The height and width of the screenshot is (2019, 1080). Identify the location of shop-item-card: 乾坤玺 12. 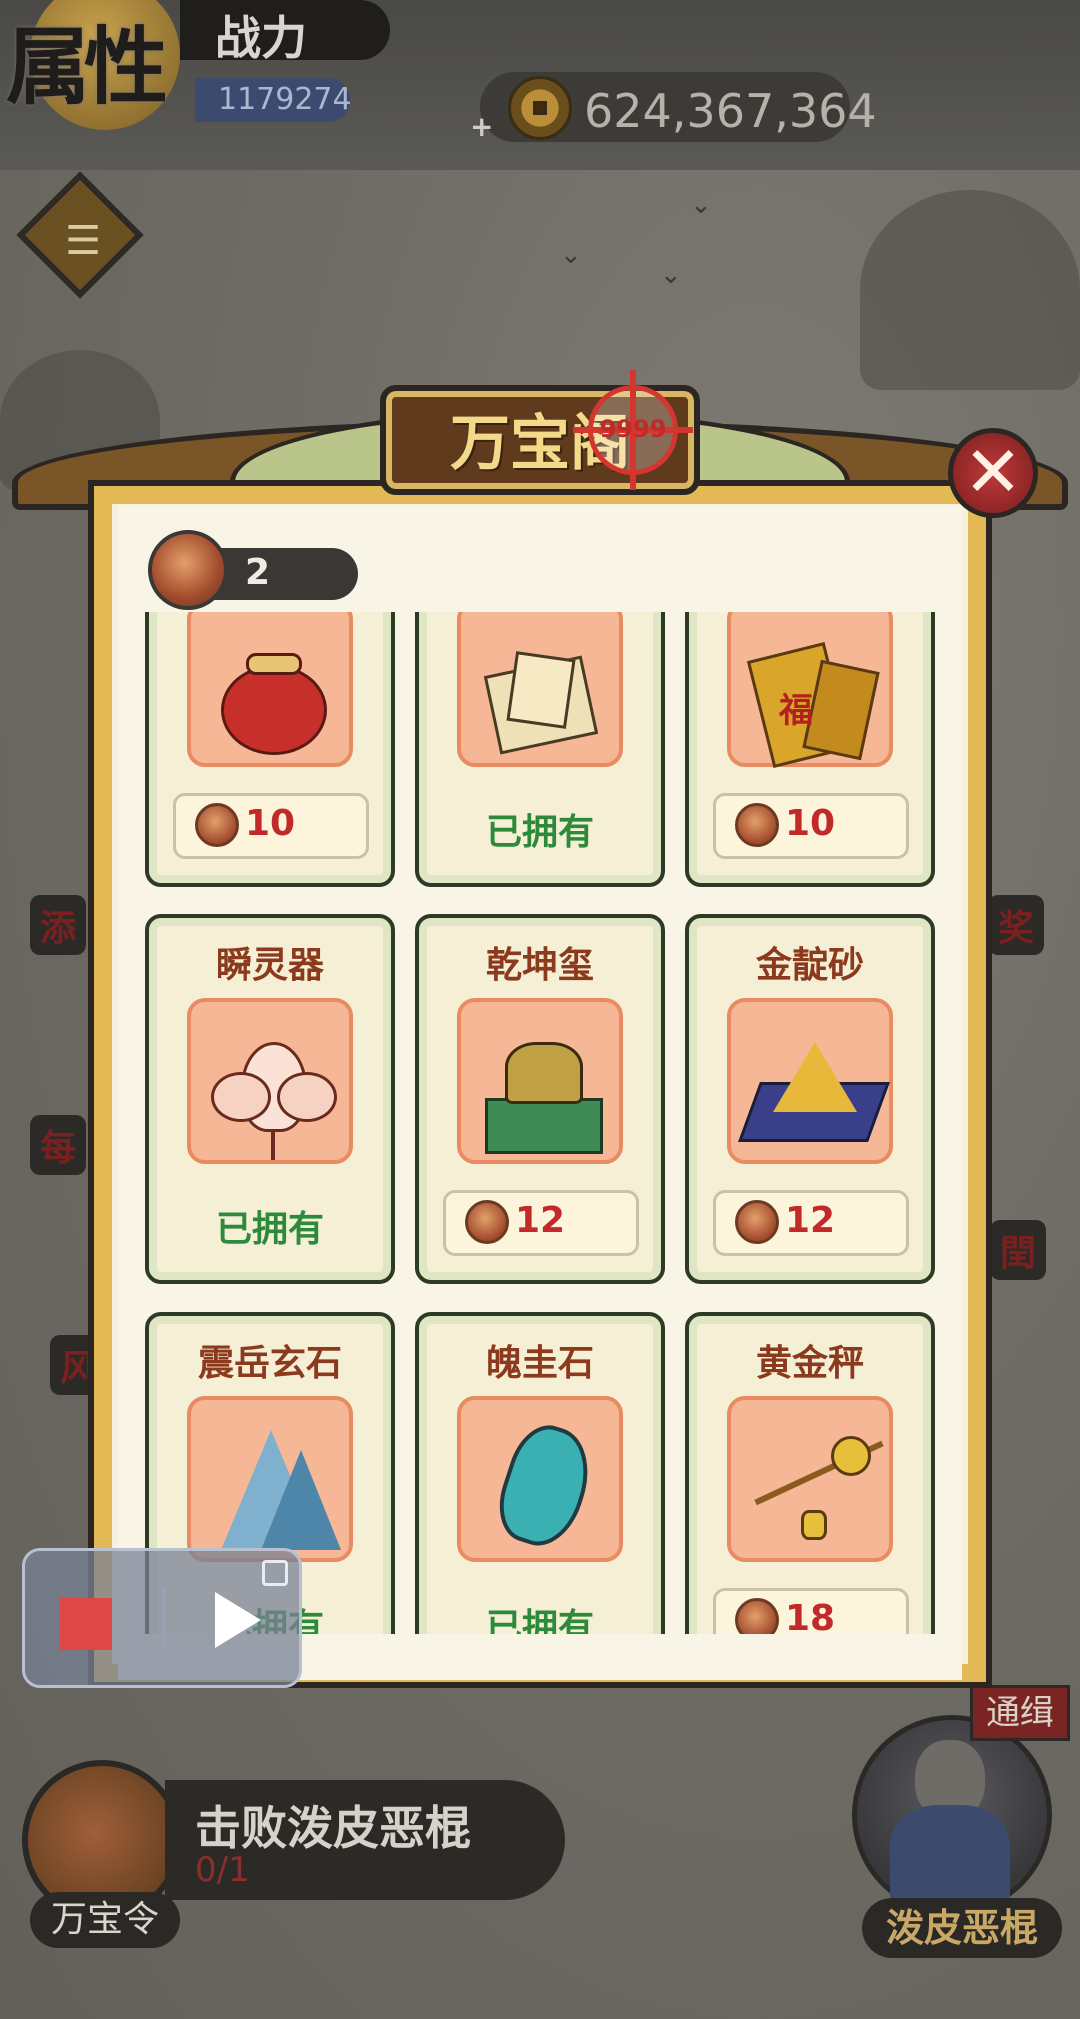
(540, 1099).